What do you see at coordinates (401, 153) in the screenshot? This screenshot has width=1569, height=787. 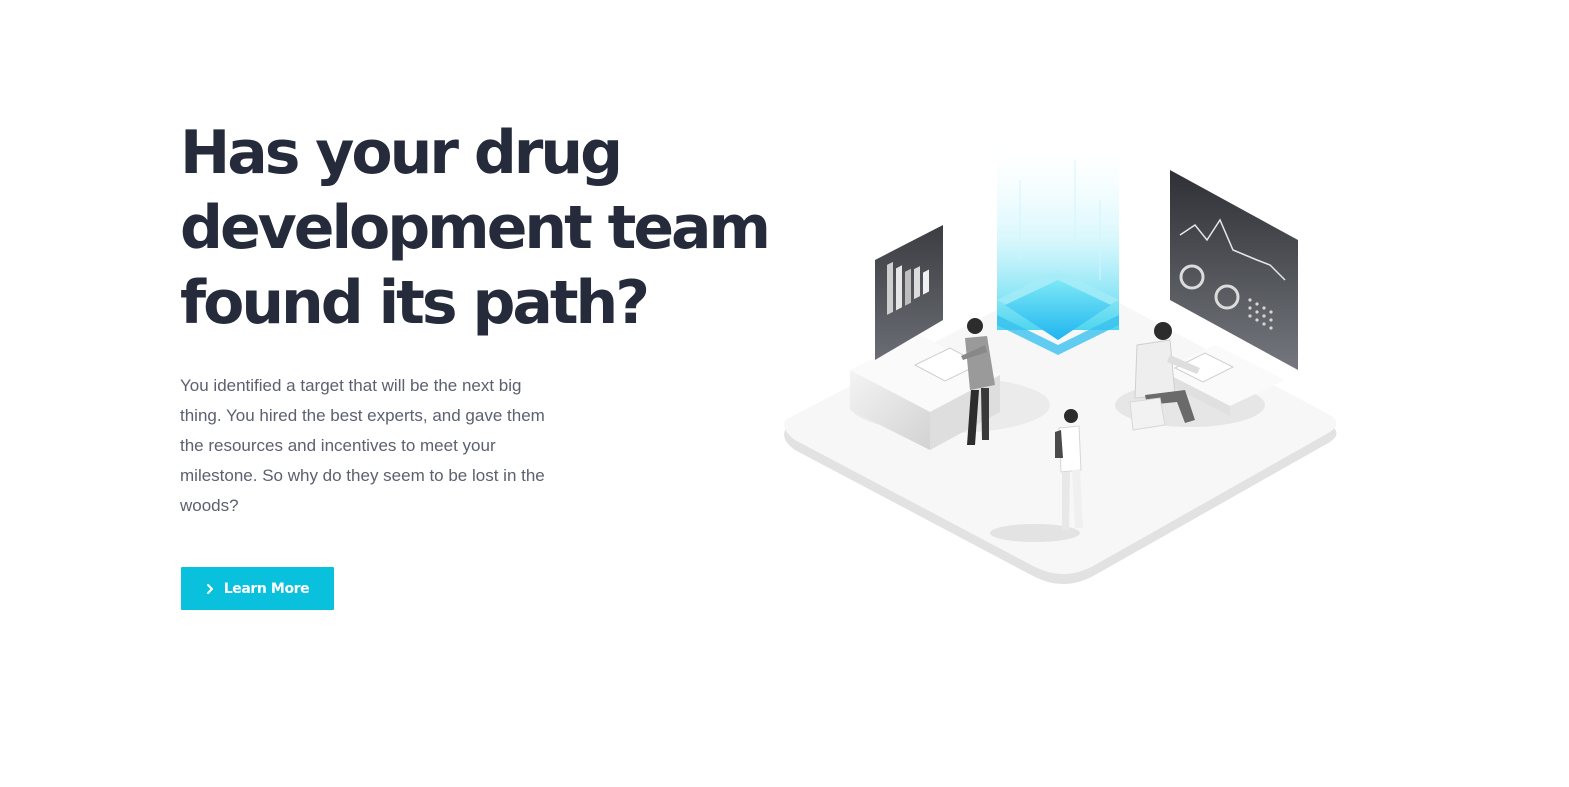 I see `headline-line-1: Has your drug` at bounding box center [401, 153].